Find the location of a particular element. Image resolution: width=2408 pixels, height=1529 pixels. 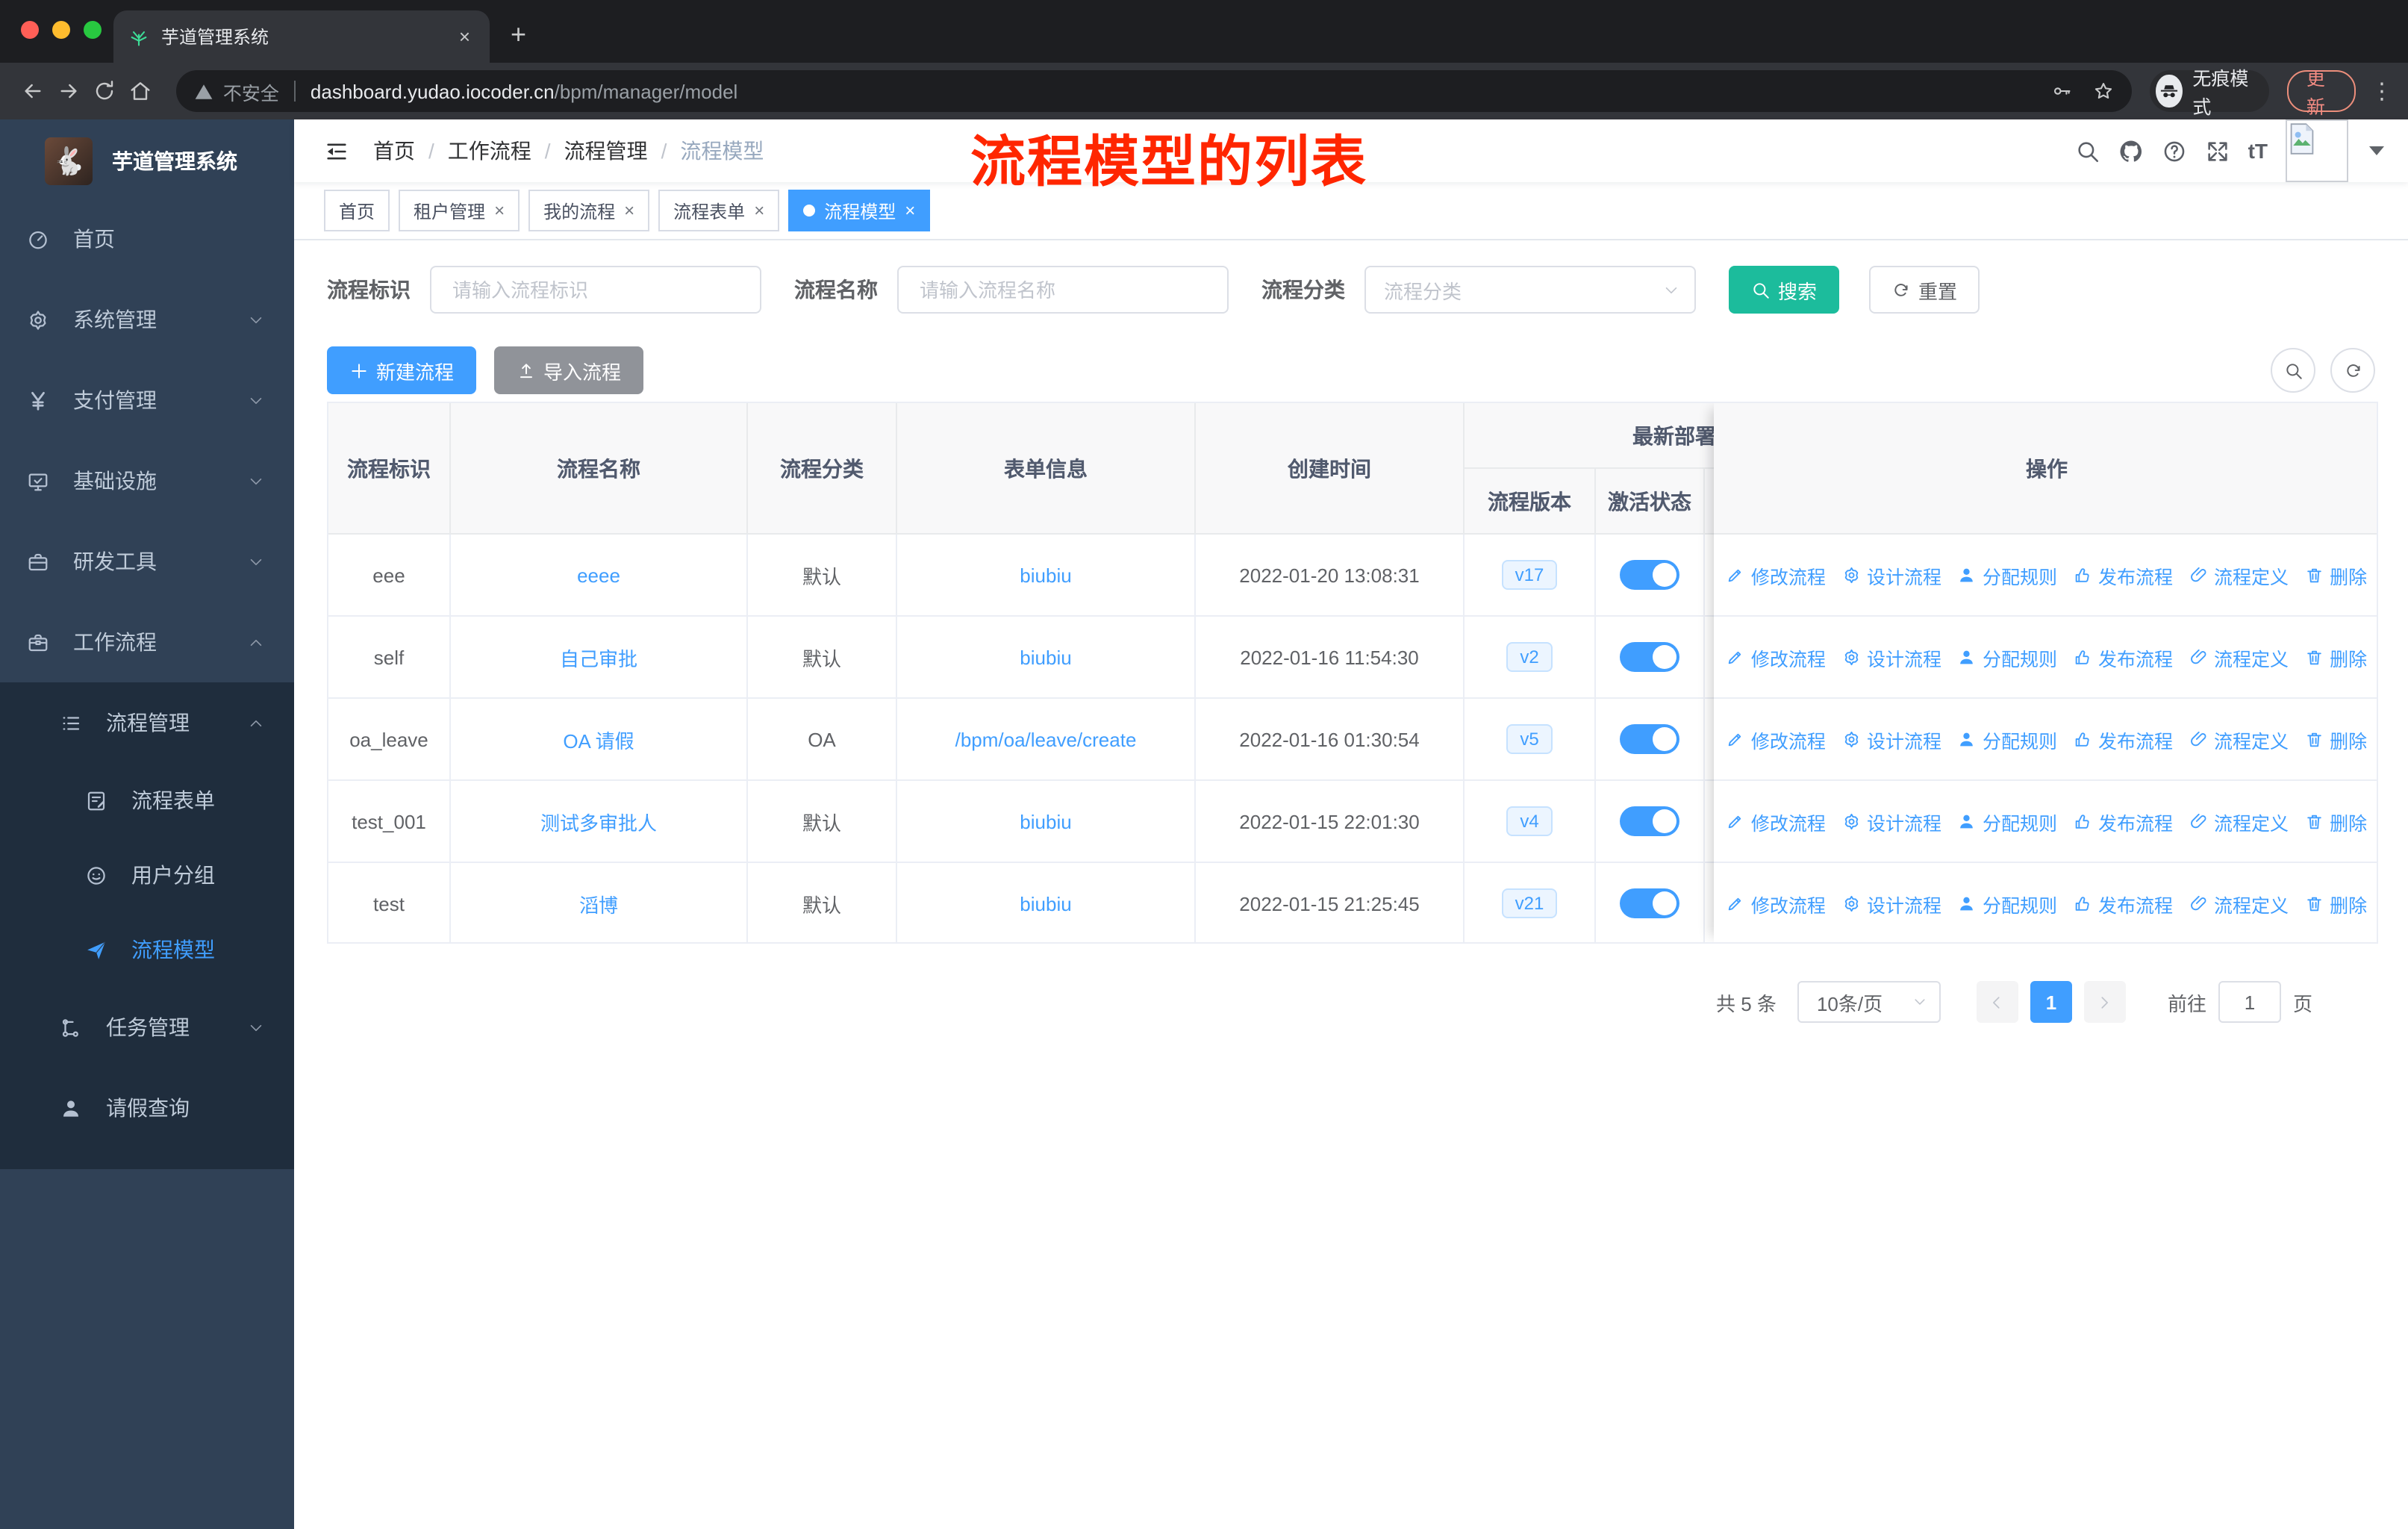

toggle-search-button is located at coordinates (2293, 371).